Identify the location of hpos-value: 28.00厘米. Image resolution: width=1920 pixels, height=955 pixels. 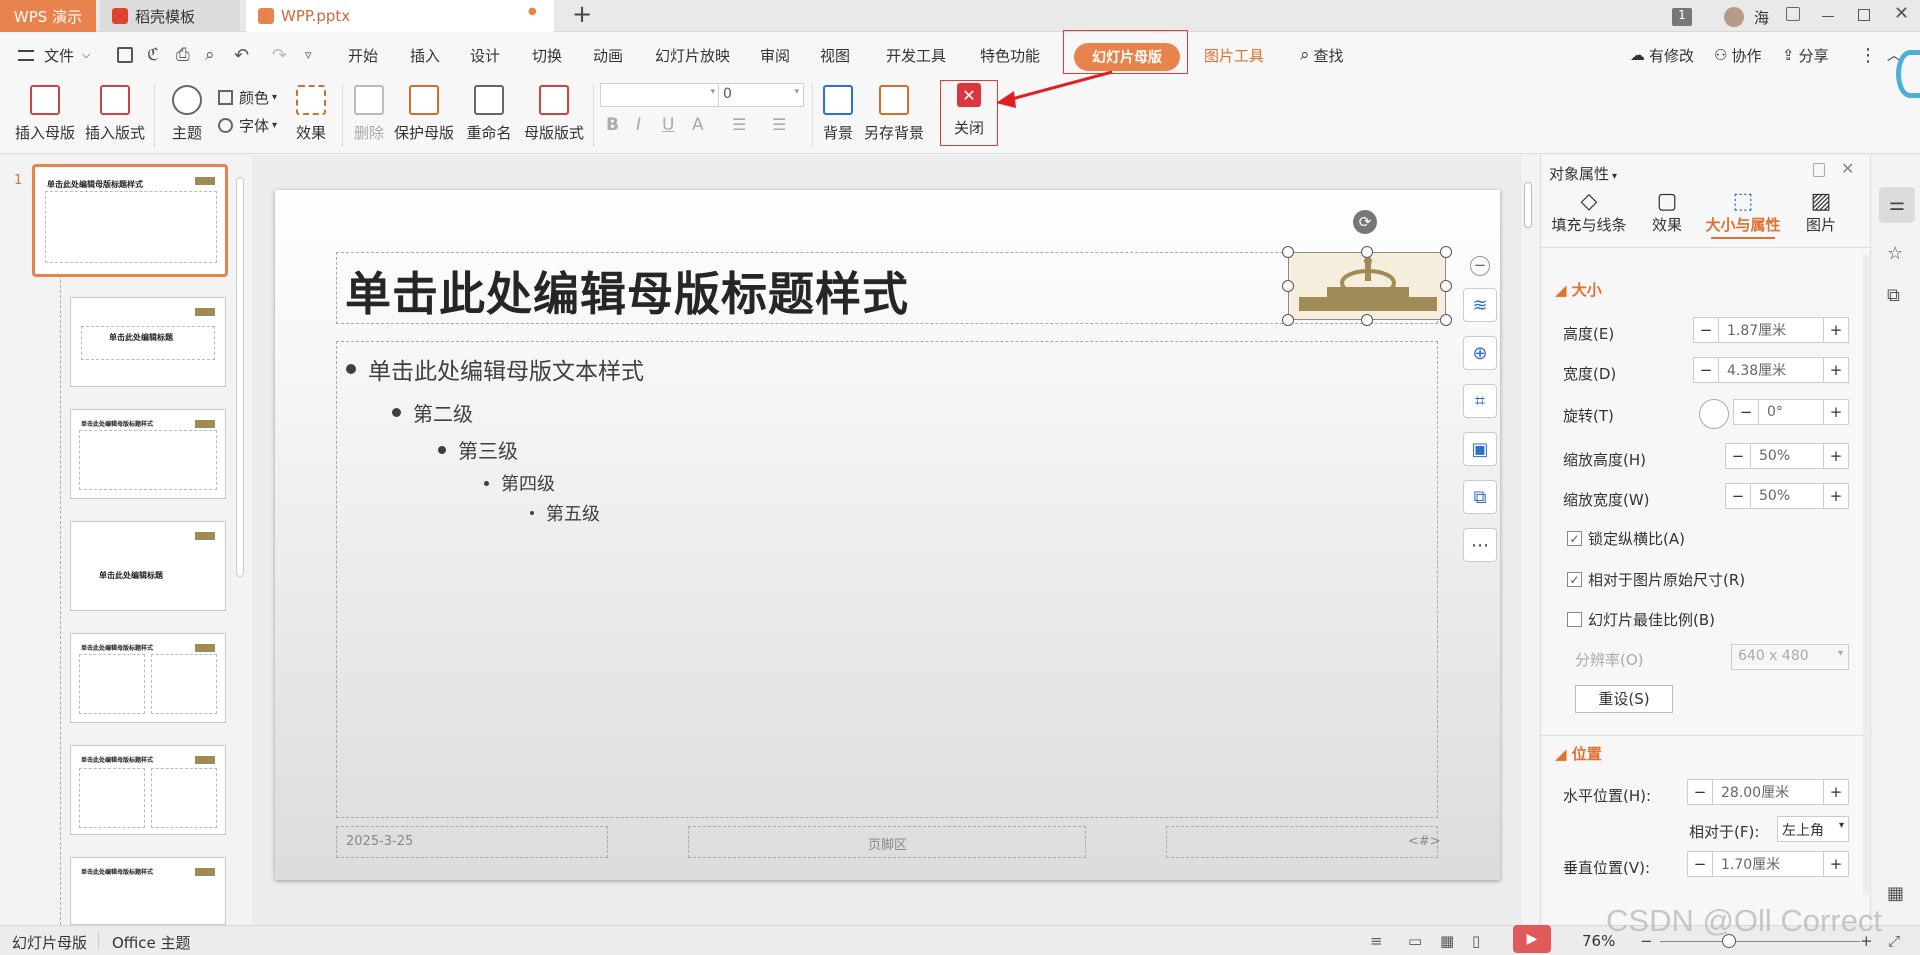
(1768, 792).